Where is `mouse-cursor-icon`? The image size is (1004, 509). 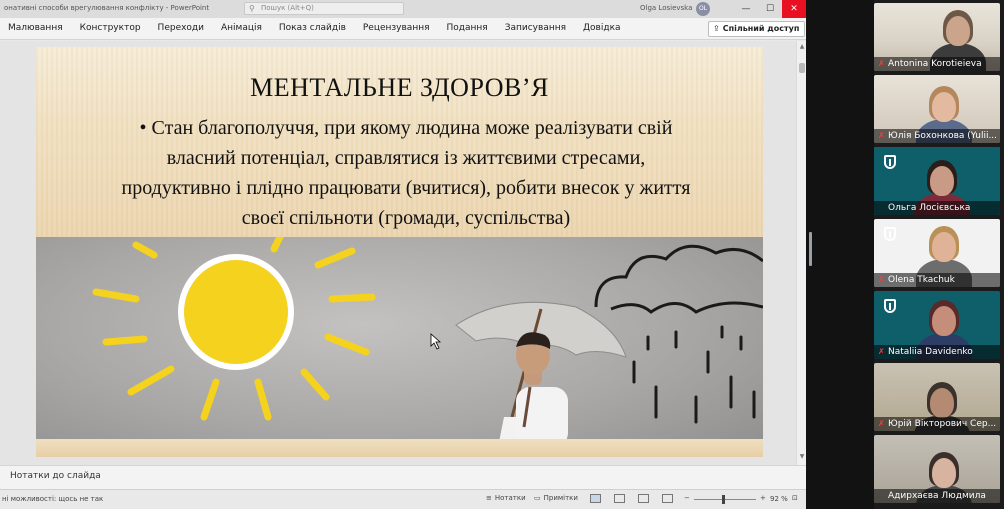 mouse-cursor-icon is located at coordinates (436, 341).